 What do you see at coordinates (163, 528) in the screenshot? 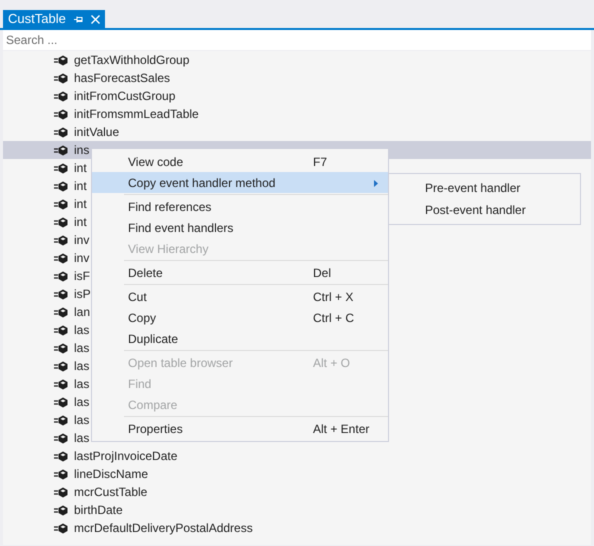
I see `tree-item-label: mcrDefaultDeliveryPostalAddress` at bounding box center [163, 528].